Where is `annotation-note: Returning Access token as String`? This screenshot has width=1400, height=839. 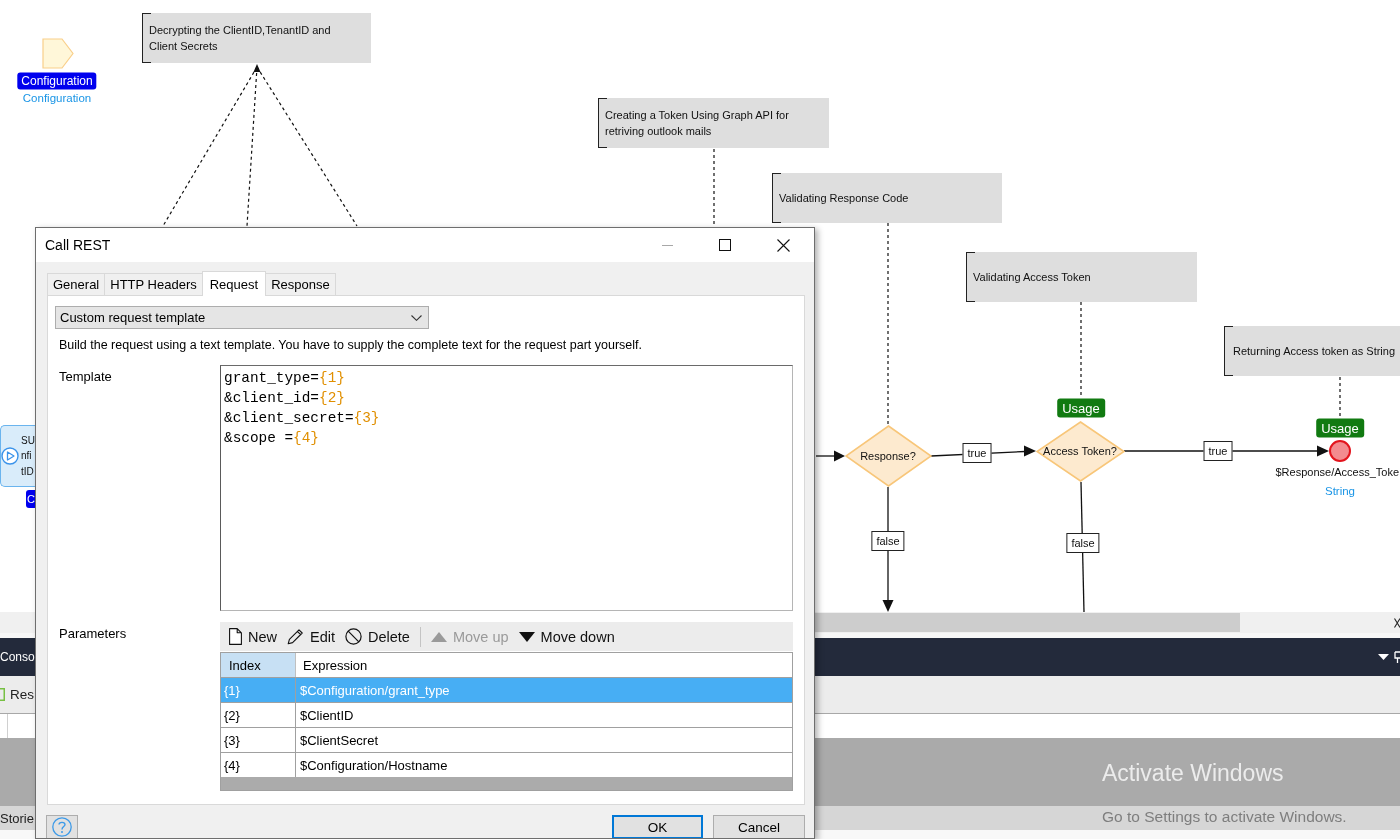
annotation-note: Returning Access token as String is located at coordinates (1312, 351).